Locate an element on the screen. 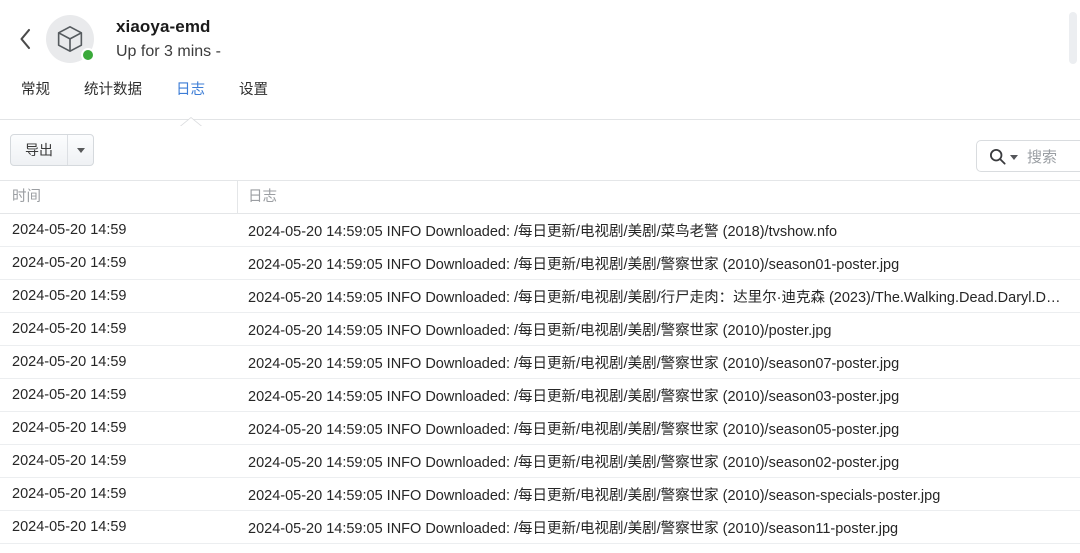 Image resolution: width=1080 pixels, height=553 pixels. export-button: 导出 is located at coordinates (39, 150).